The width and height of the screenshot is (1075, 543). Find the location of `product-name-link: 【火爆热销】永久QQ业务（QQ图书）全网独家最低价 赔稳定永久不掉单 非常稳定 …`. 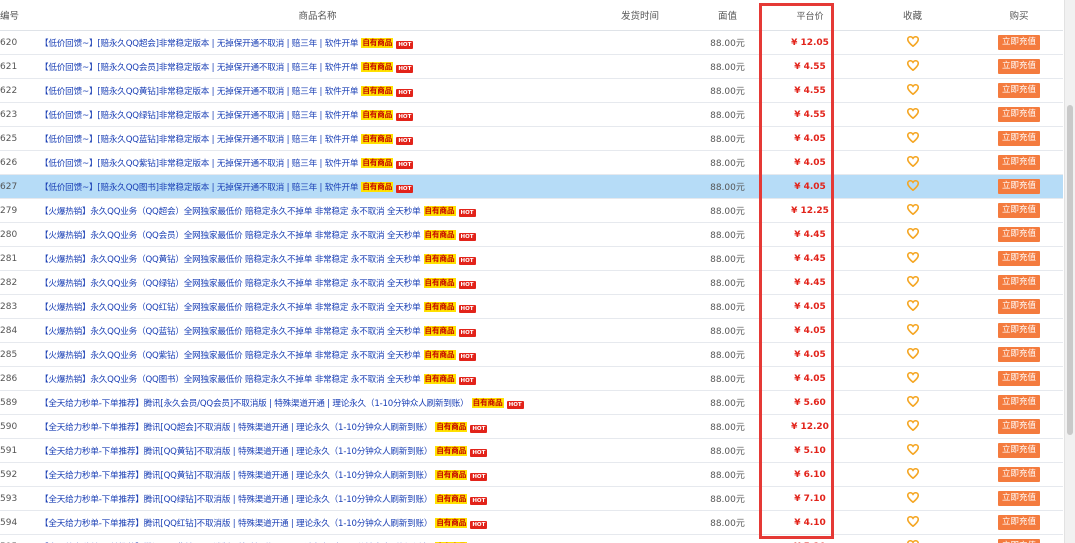

product-name-link: 【火爆热销】永久QQ业务（QQ图书）全网独家最低价 赔稳定永久不掉单 非常稳定 … is located at coordinates (230, 380).